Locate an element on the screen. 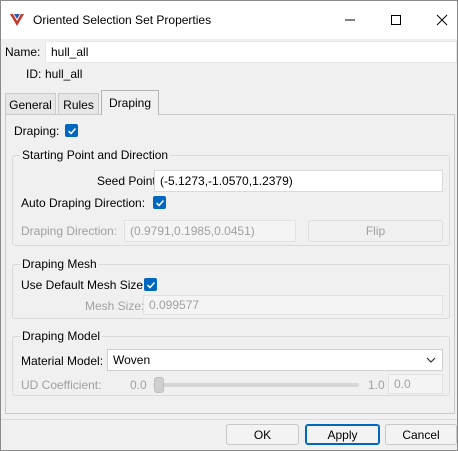  material-model-label: Material Model: is located at coordinates (62, 361).